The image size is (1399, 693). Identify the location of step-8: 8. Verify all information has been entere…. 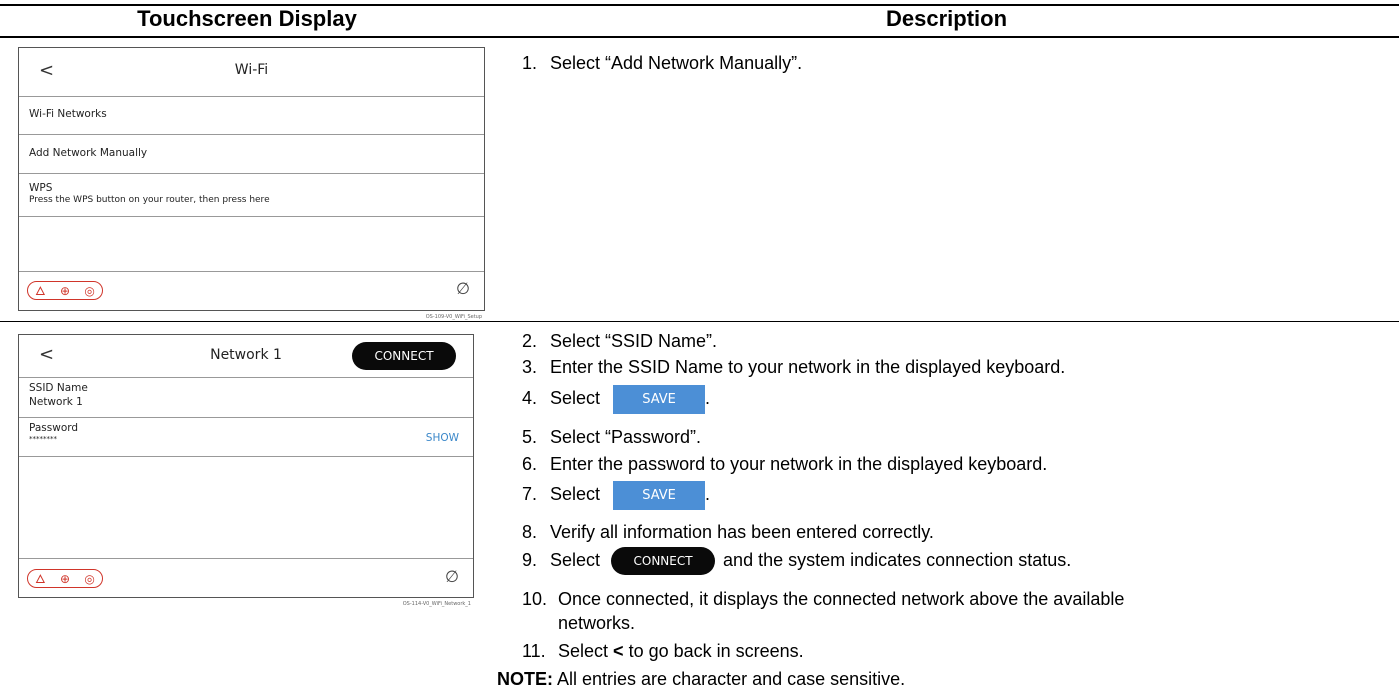
(728, 532).